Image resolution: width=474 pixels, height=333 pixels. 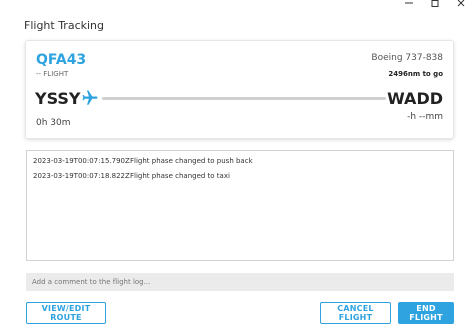 I want to click on route-progress-line, so click(x=244, y=98).